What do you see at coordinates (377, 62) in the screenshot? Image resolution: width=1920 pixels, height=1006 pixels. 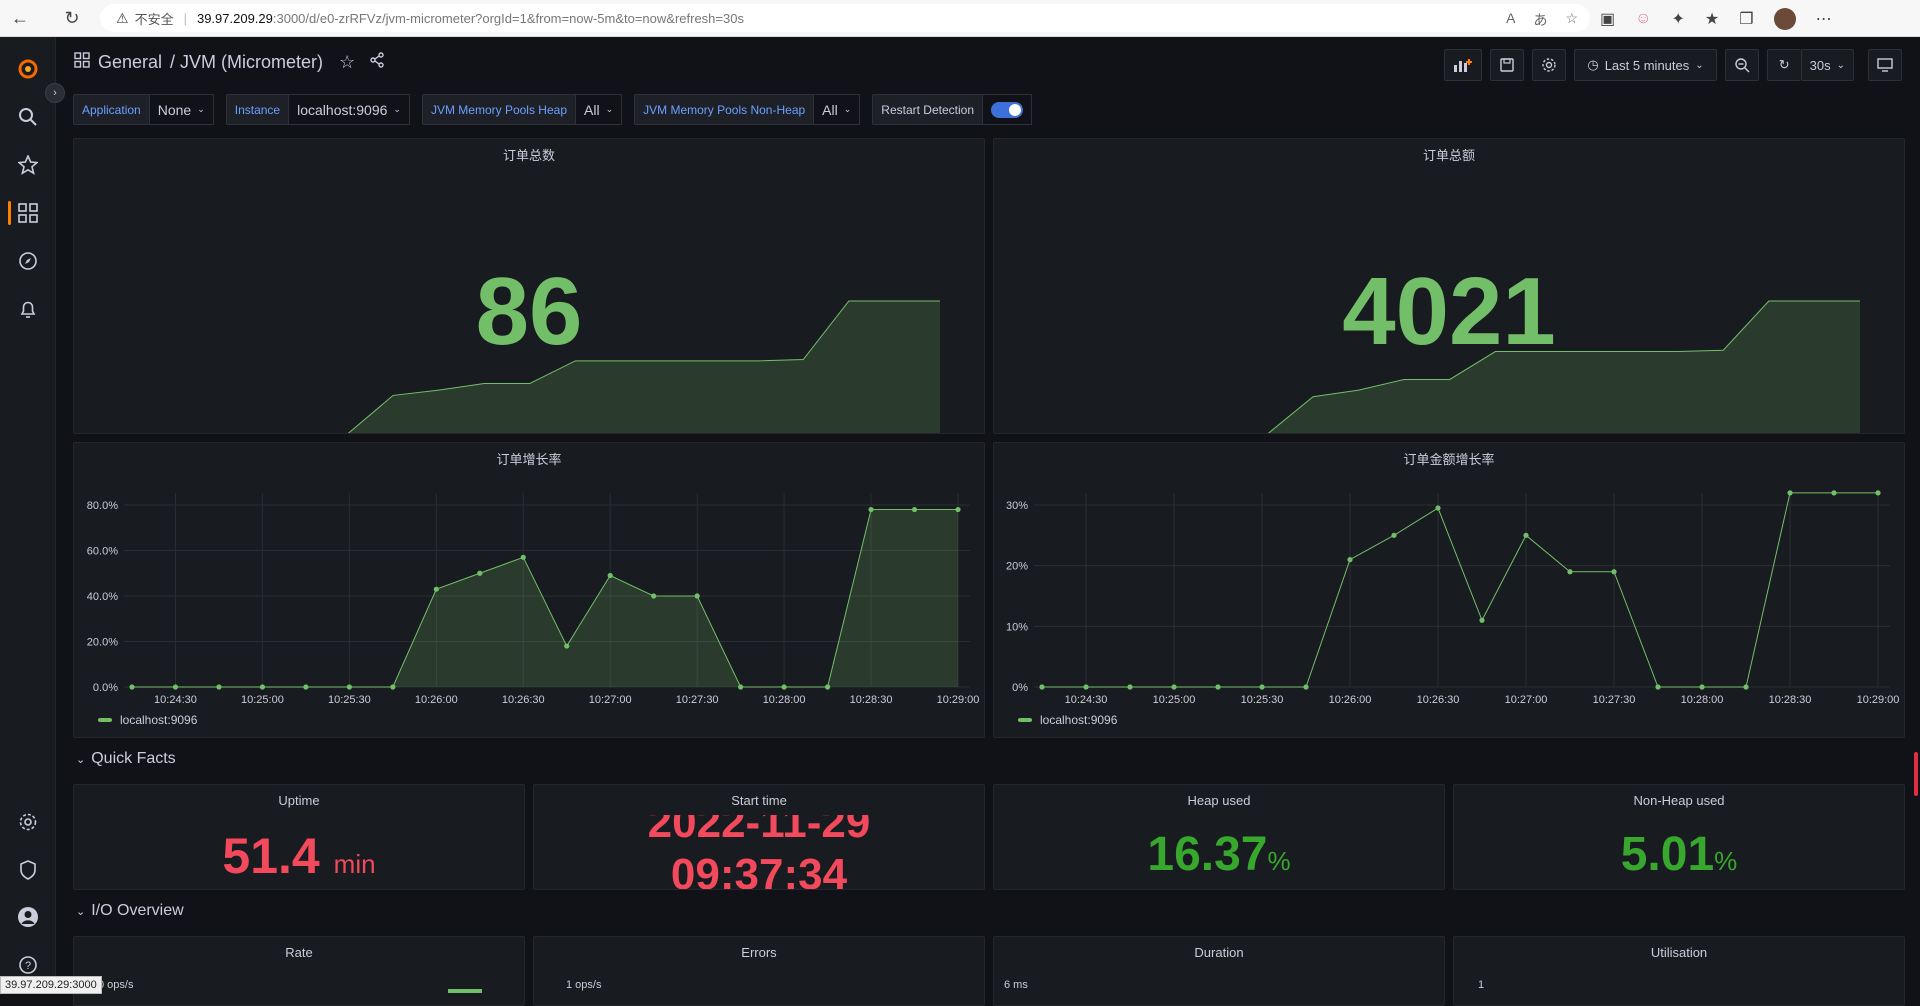 I see `share-icon` at bounding box center [377, 62].